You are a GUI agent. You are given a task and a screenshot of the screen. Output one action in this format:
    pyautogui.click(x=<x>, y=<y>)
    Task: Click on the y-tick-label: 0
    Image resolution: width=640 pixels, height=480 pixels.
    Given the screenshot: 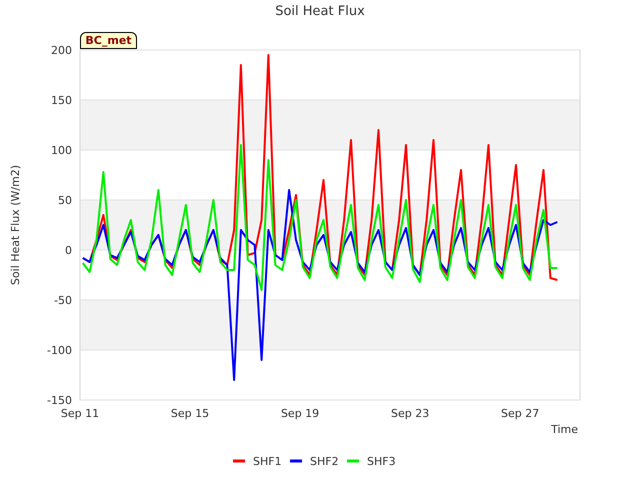 What is the action you would take?
    pyautogui.click(x=68, y=250)
    